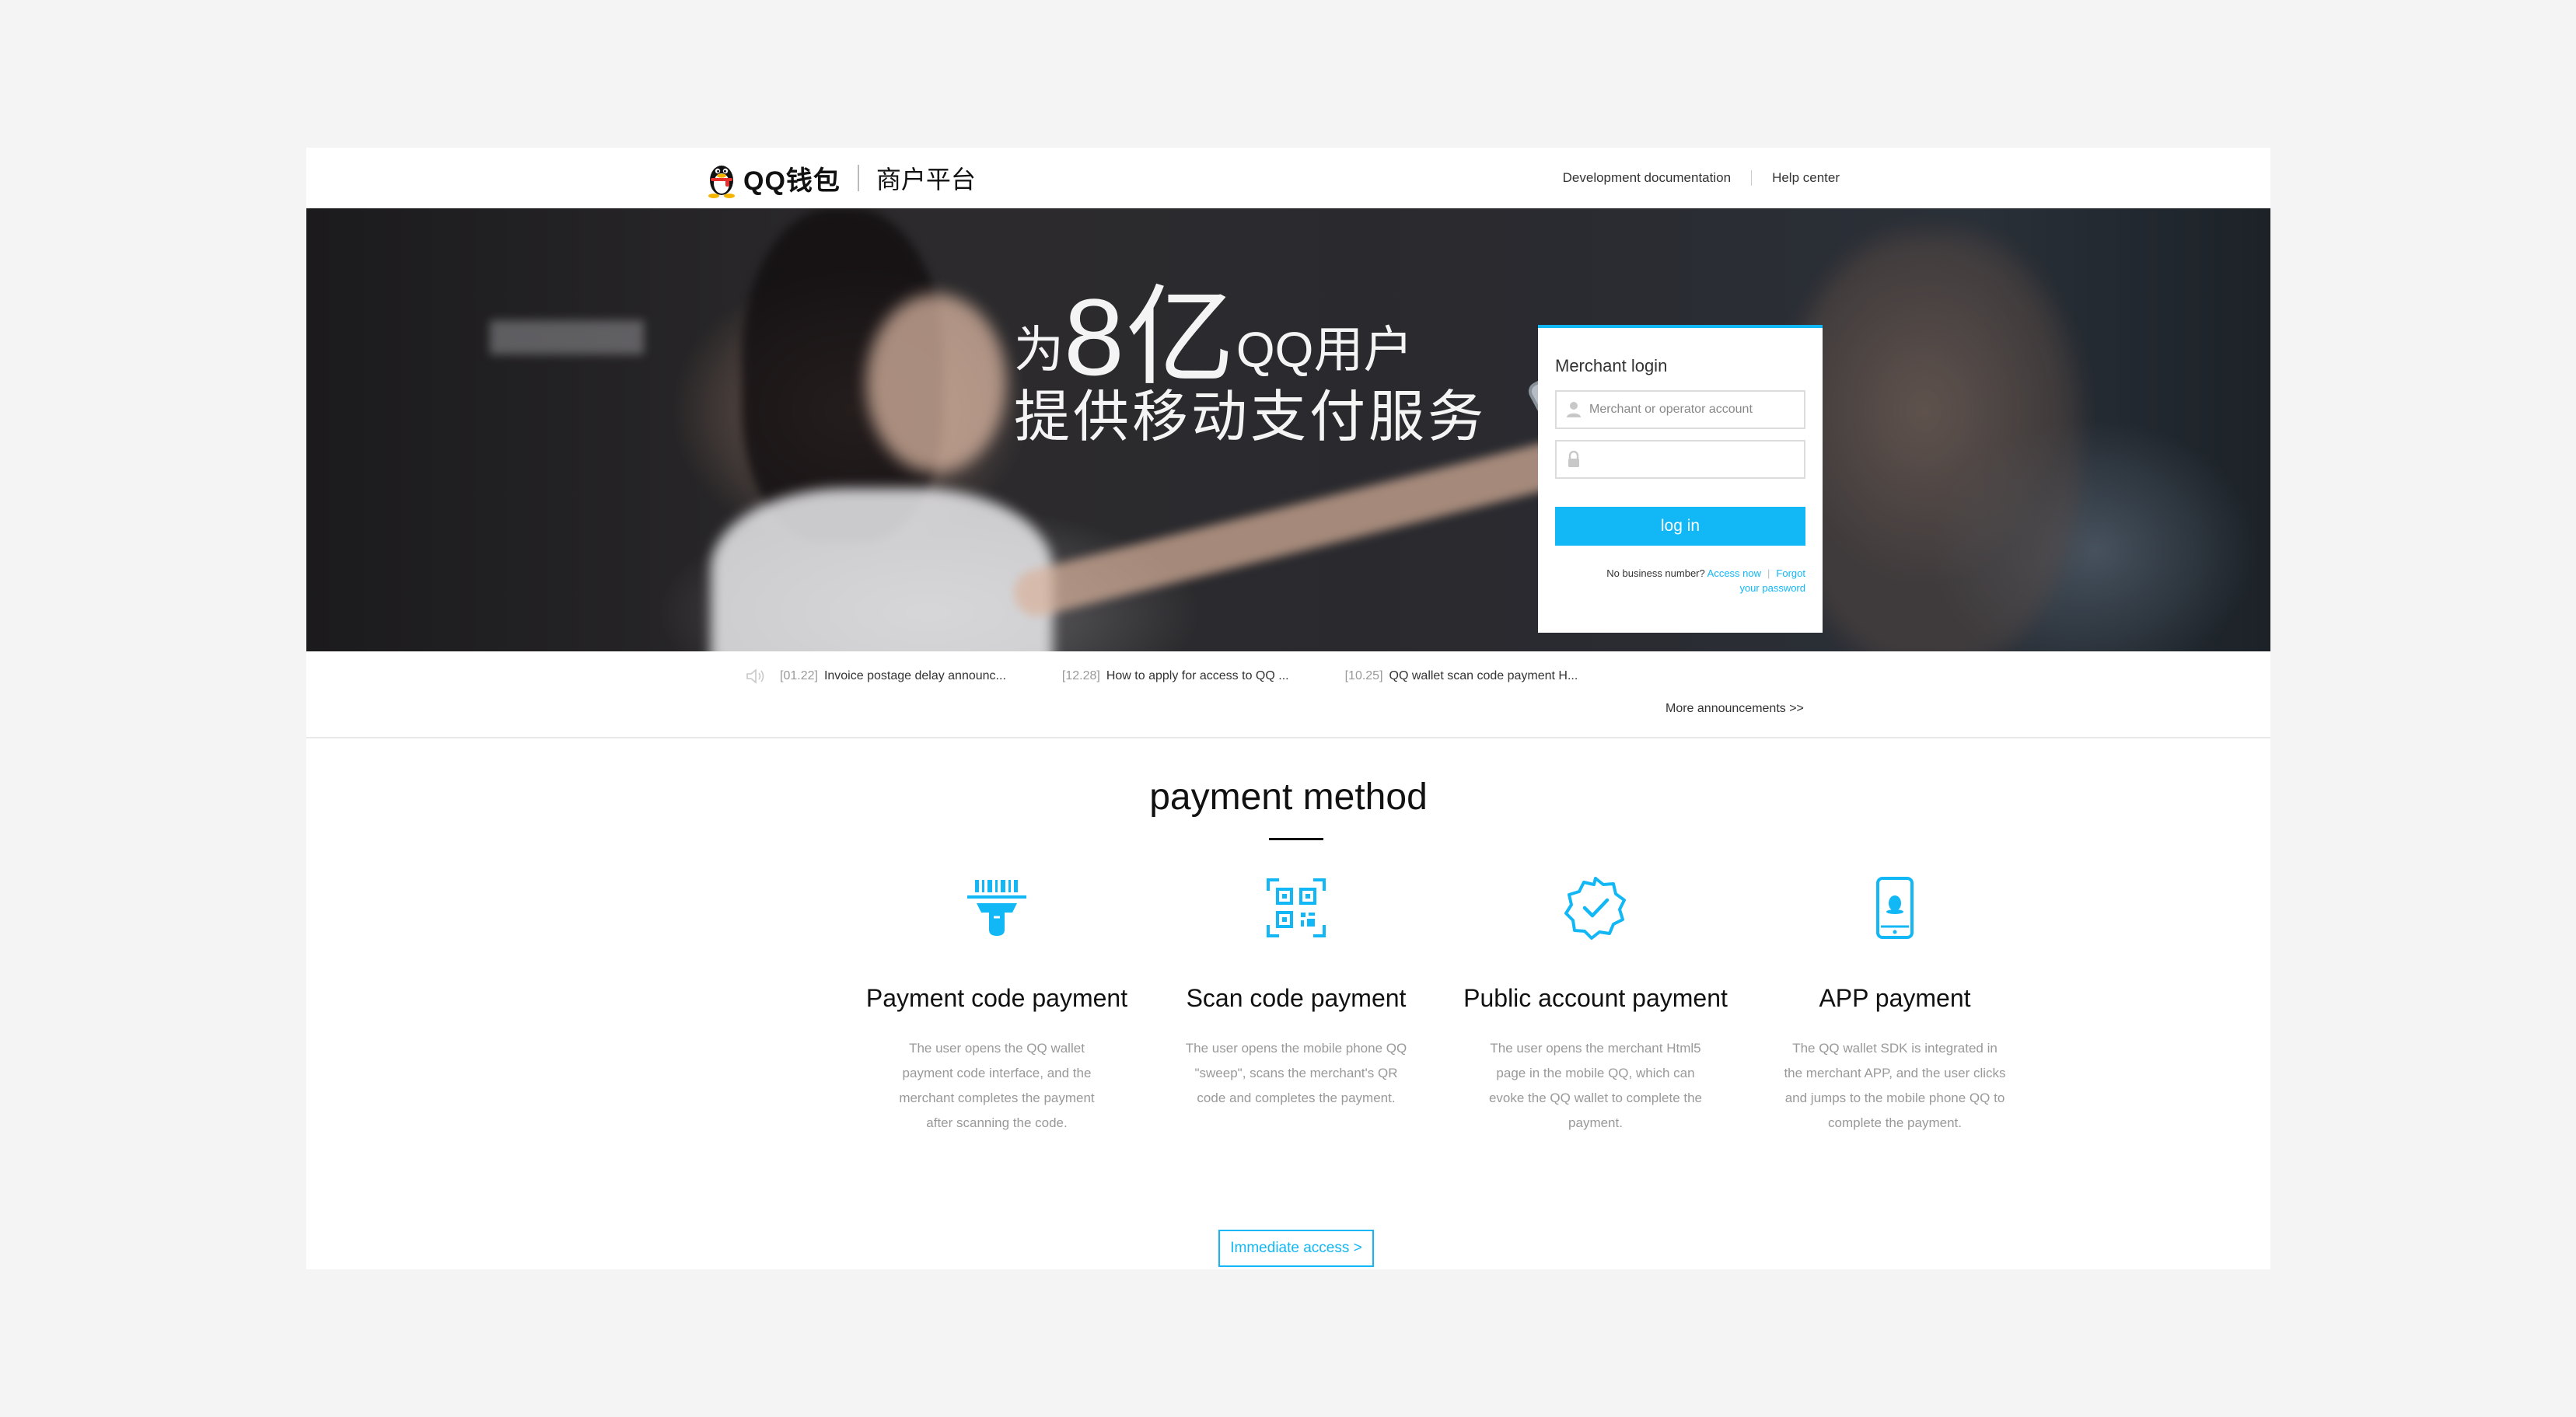  I want to click on nav-help-center: Help center, so click(1806, 178).